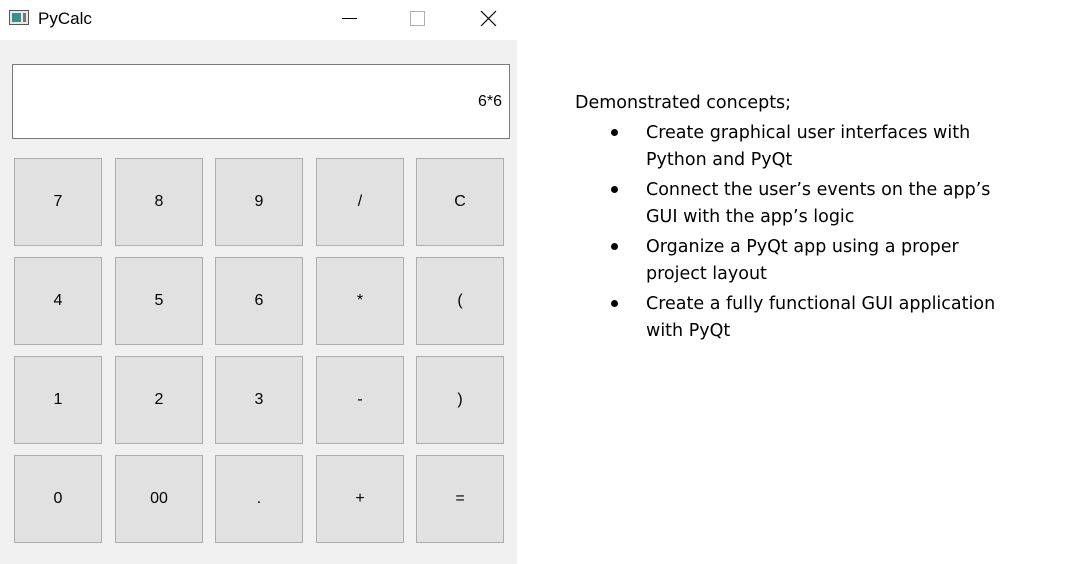 This screenshot has width=1073, height=564. I want to click on display-value: 6*6, so click(489, 101).